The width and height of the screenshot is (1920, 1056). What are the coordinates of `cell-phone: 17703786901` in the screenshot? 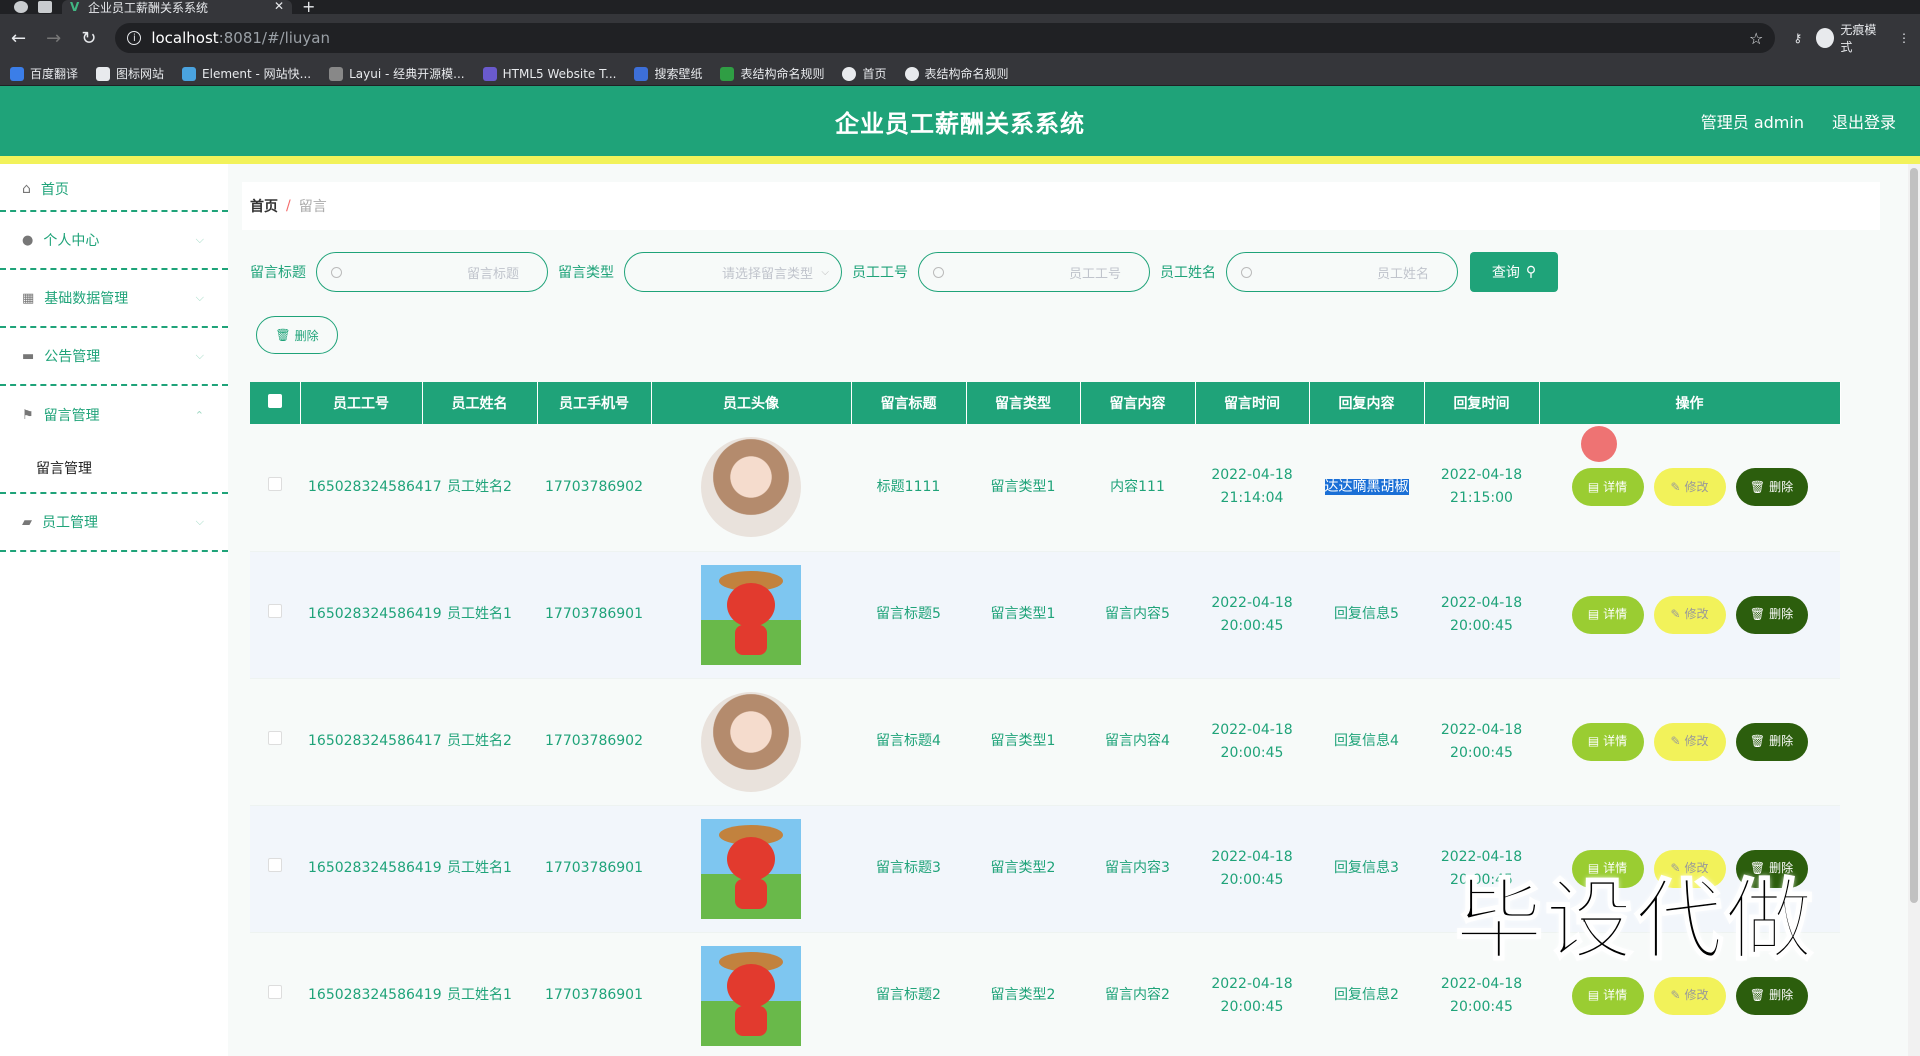 It's located at (594, 615).